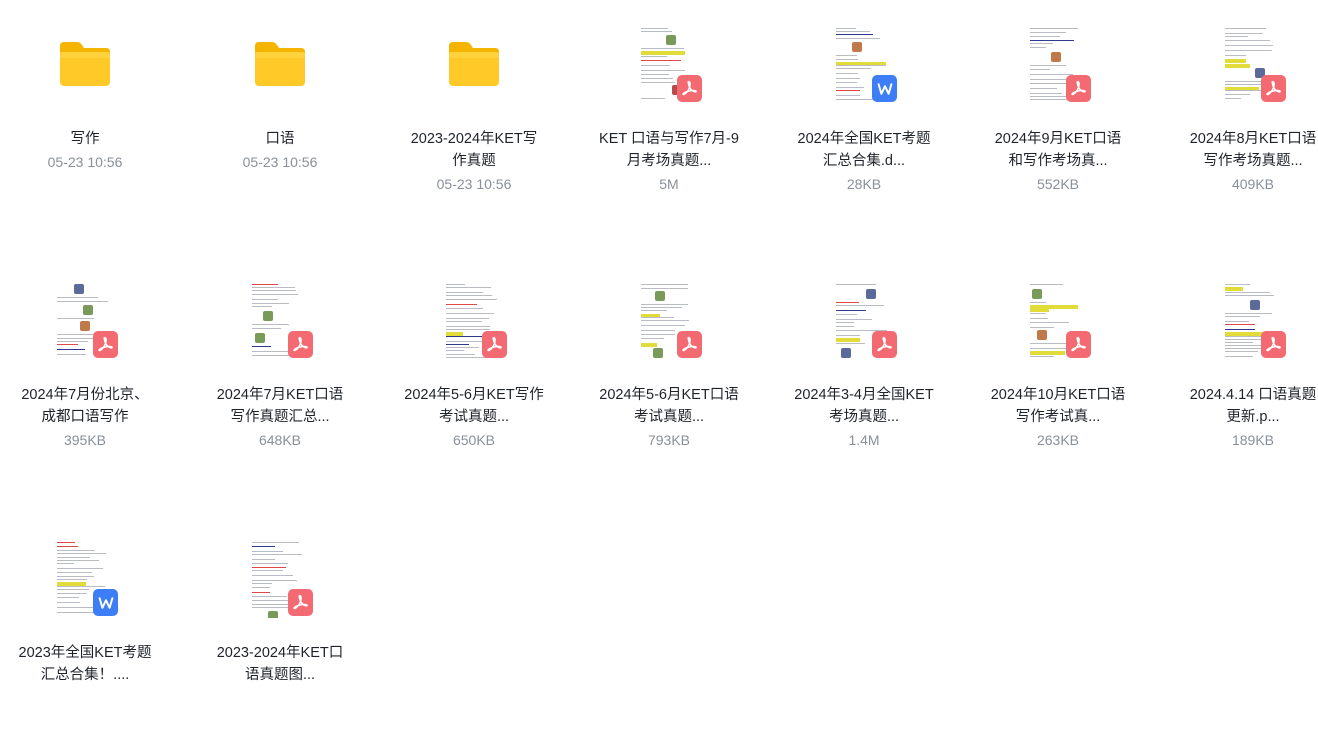  What do you see at coordinates (85, 126) in the screenshot?
I see `folder-item: 写作 05-23 10:56` at bounding box center [85, 126].